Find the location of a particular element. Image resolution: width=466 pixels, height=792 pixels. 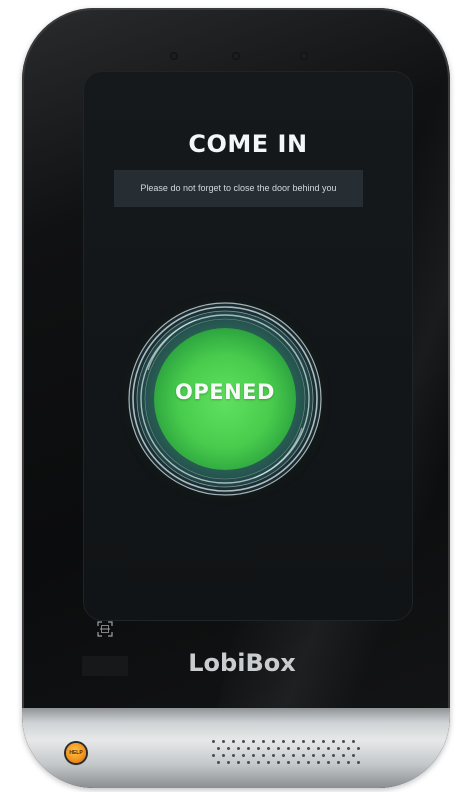

scan-frame-icon is located at coordinates (105, 629).